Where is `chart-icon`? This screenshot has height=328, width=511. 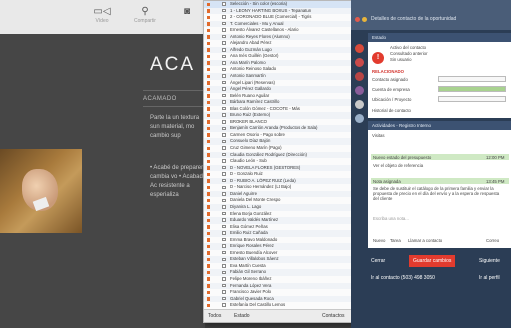
chart-icon is located at coordinates (359, 90).